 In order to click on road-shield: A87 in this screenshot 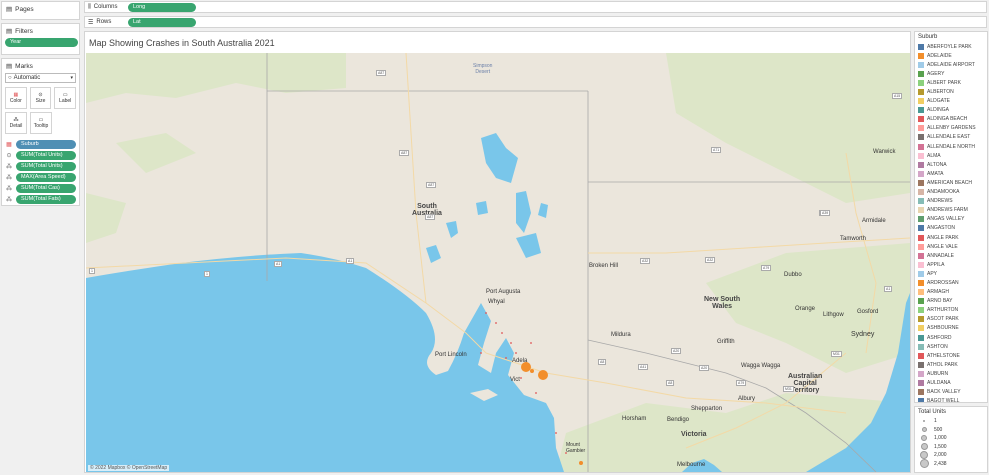, I will do `click(430, 217)`.